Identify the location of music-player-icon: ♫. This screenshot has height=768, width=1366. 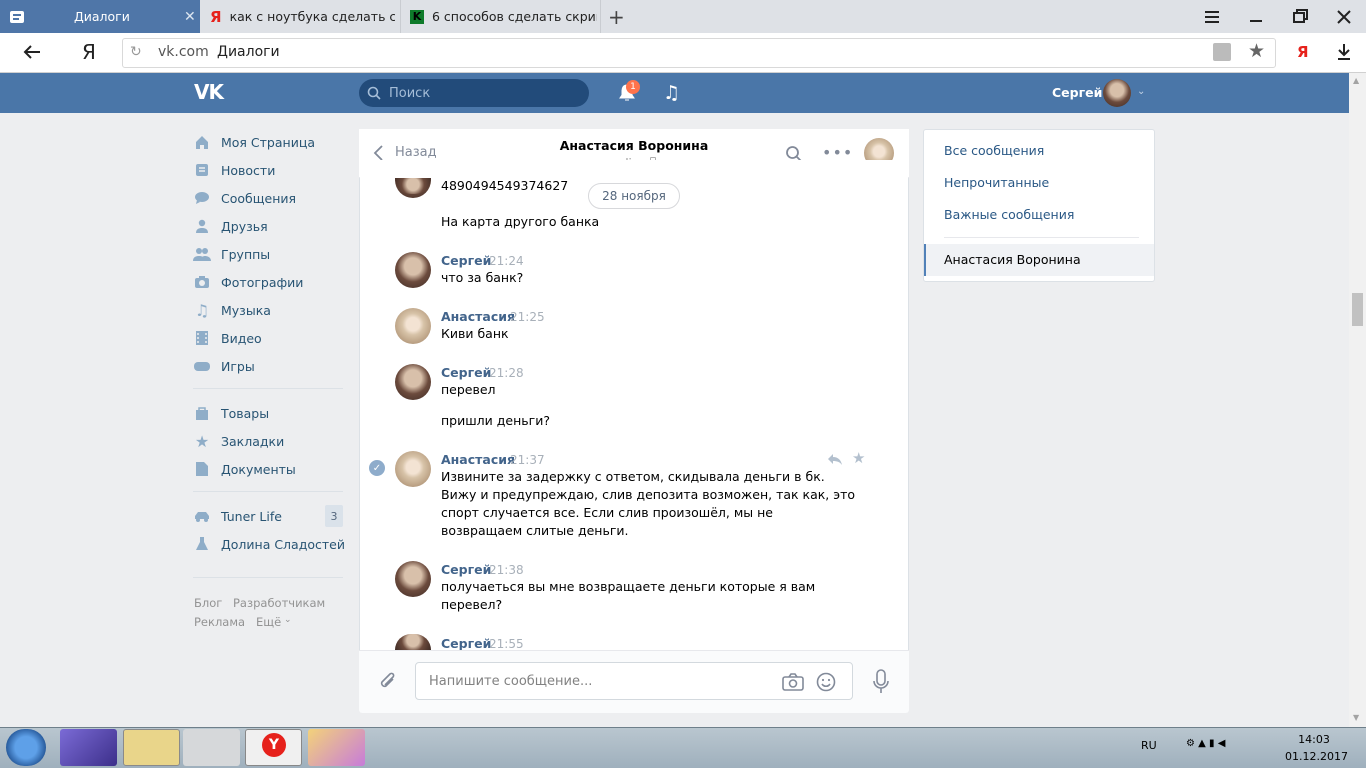
(671, 93).